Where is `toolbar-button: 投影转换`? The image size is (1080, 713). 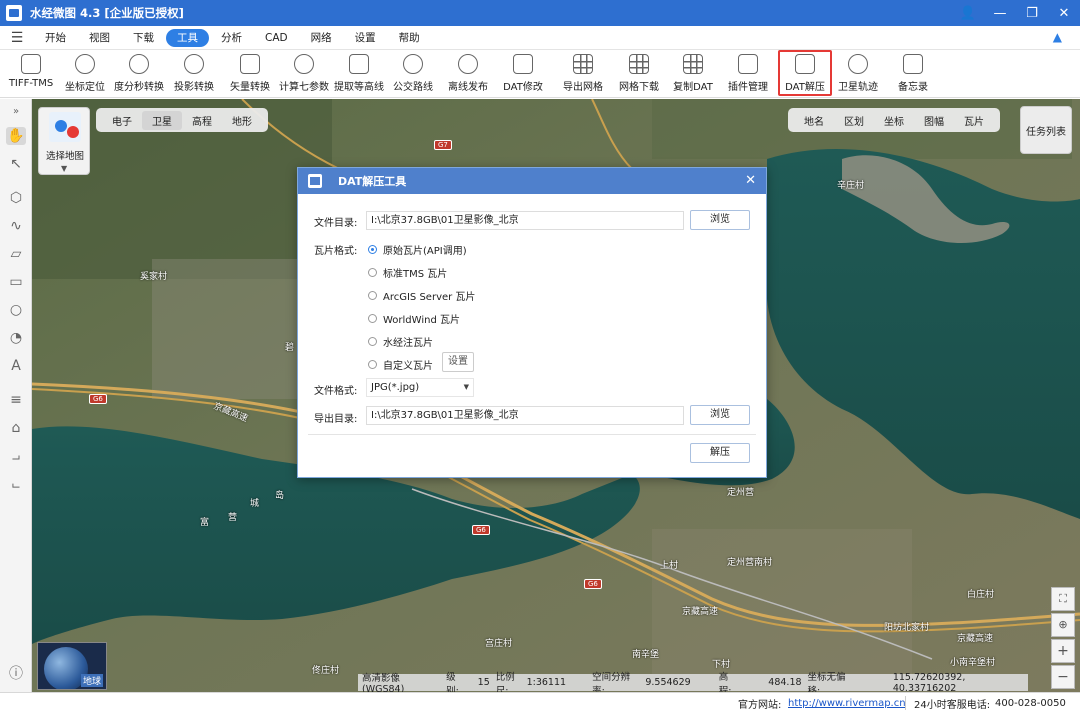
toolbar-button: 投影转换 is located at coordinates (194, 73).